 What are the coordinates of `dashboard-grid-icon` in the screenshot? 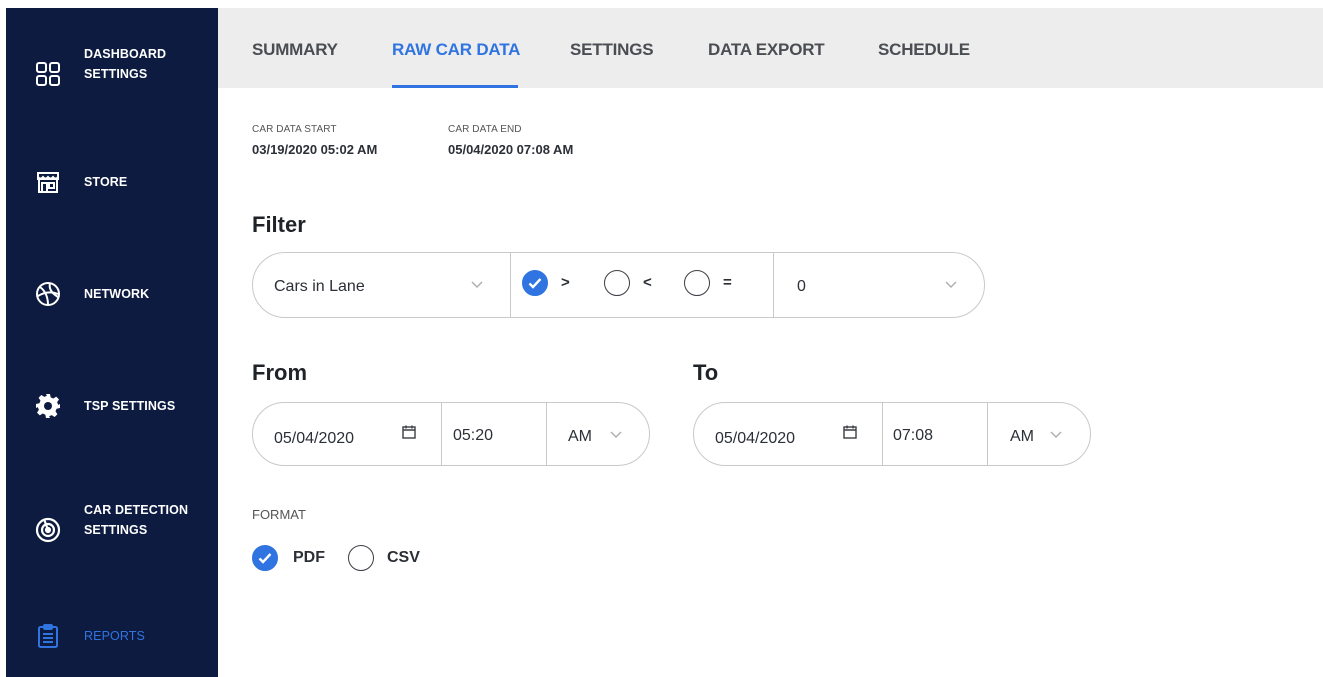 It's located at (48, 74).